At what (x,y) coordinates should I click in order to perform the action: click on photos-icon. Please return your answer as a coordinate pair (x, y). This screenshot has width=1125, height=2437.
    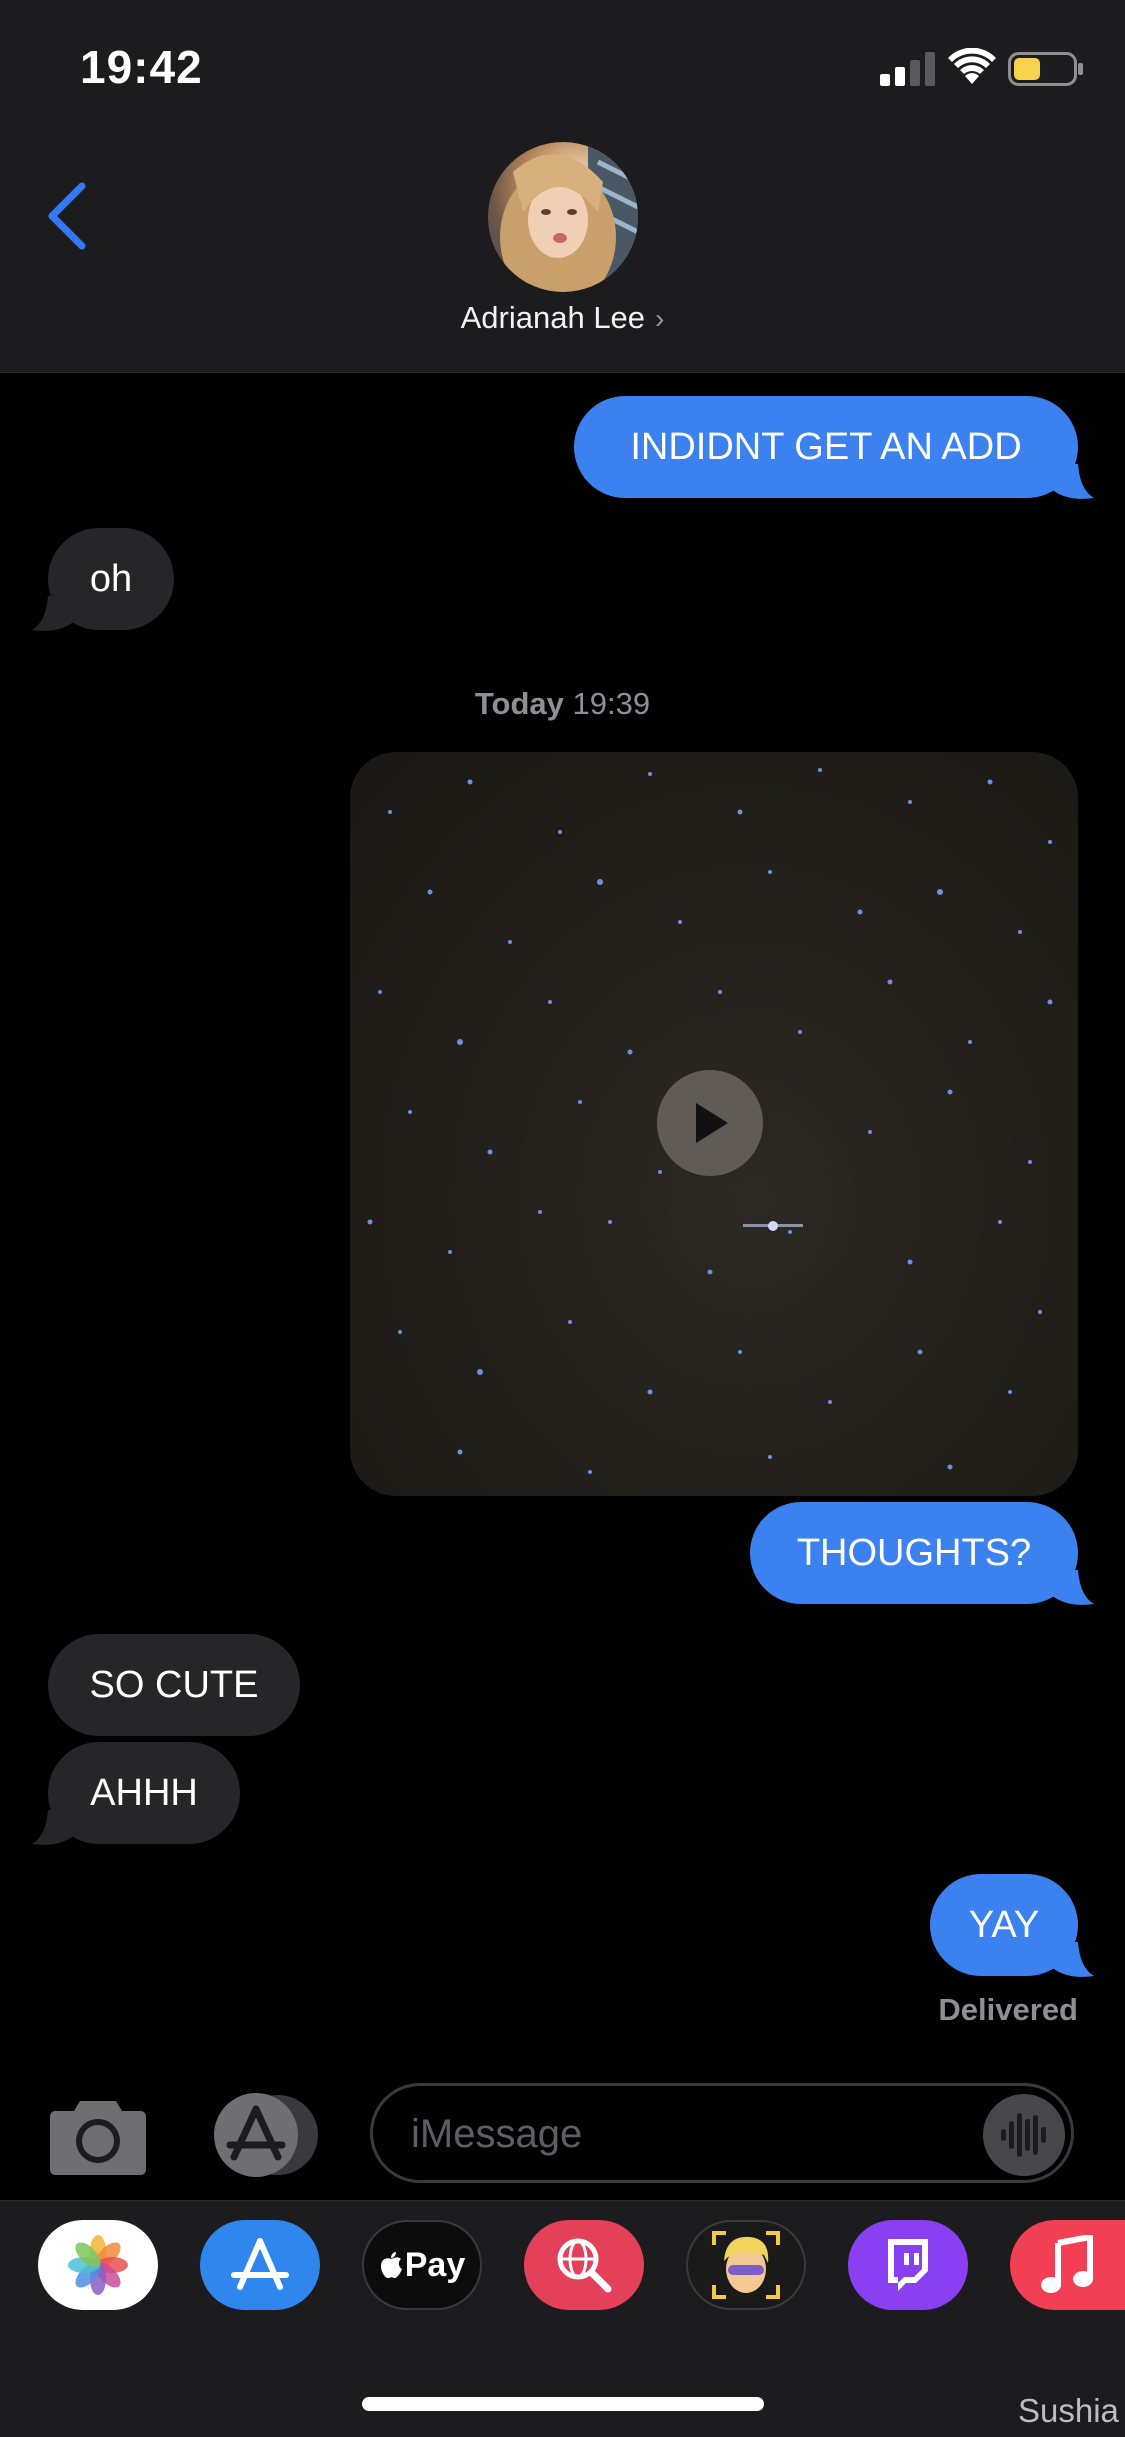
    Looking at the image, I should click on (98, 2265).